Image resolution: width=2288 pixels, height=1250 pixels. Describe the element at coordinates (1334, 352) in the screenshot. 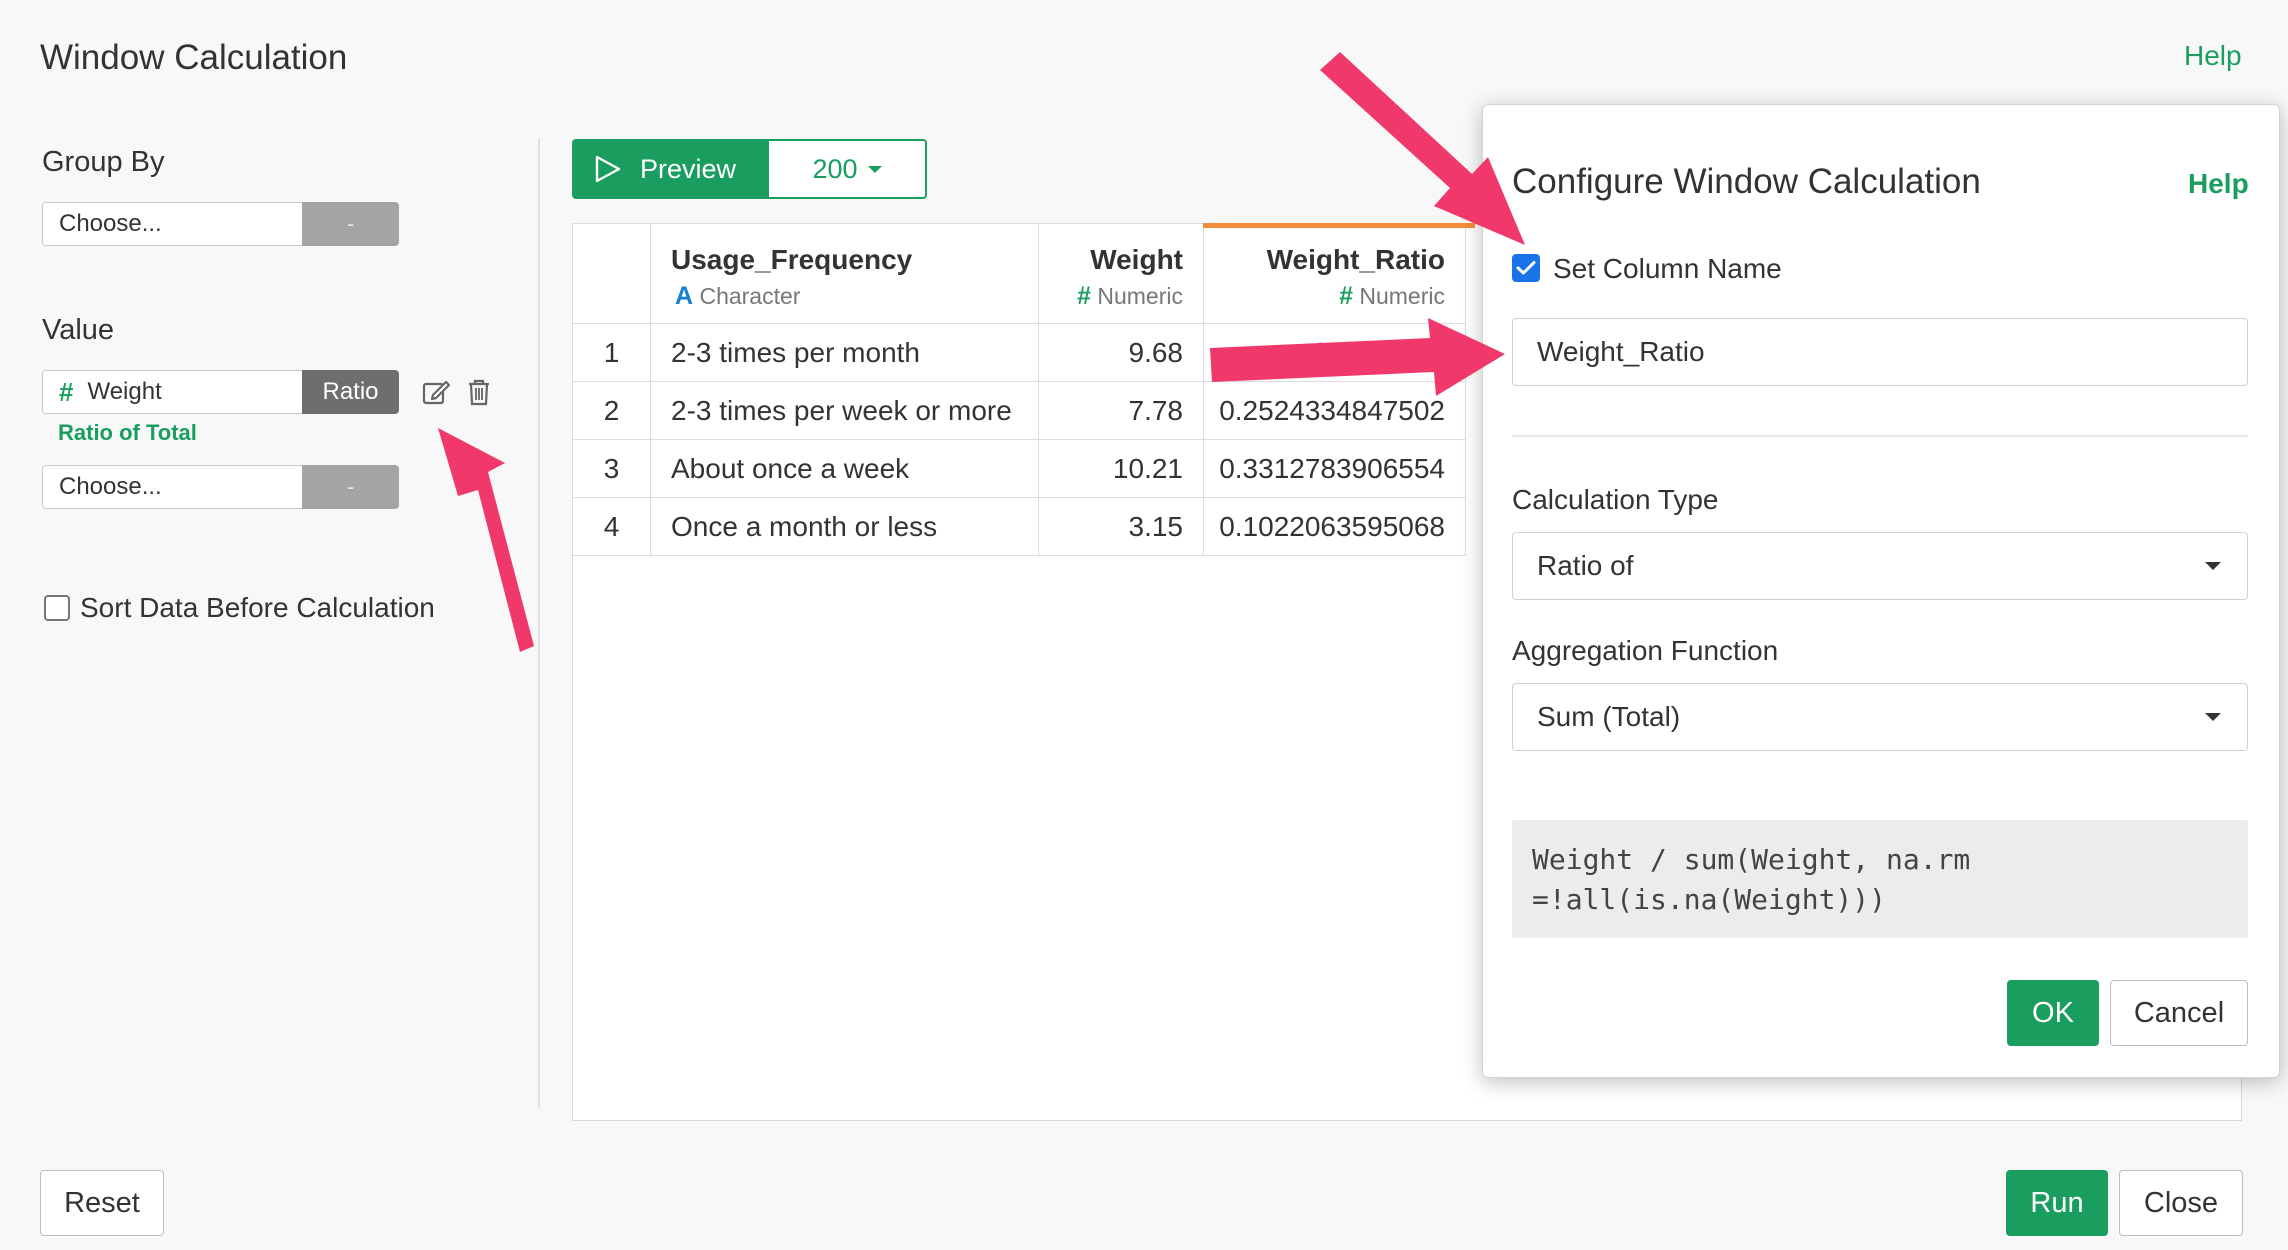

I see `cell-ratio: 0.3140817` at that location.